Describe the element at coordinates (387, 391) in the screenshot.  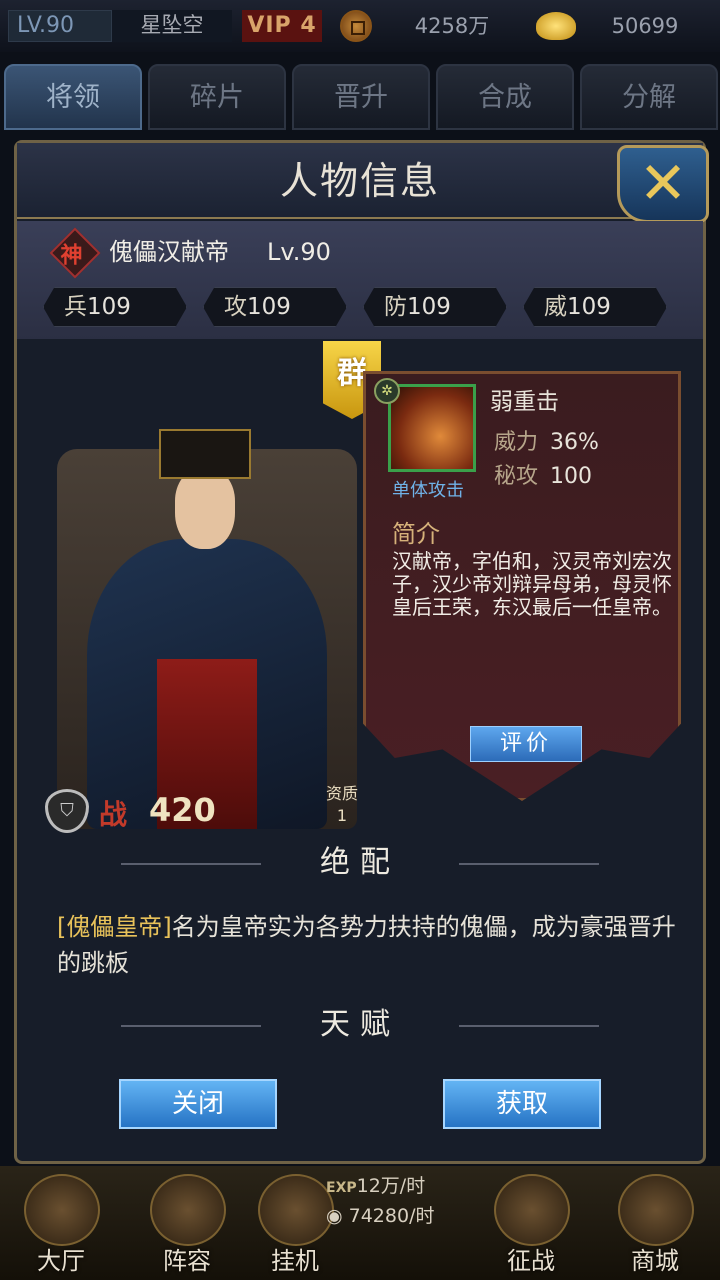
I see `sun-icon: ✲` at that location.